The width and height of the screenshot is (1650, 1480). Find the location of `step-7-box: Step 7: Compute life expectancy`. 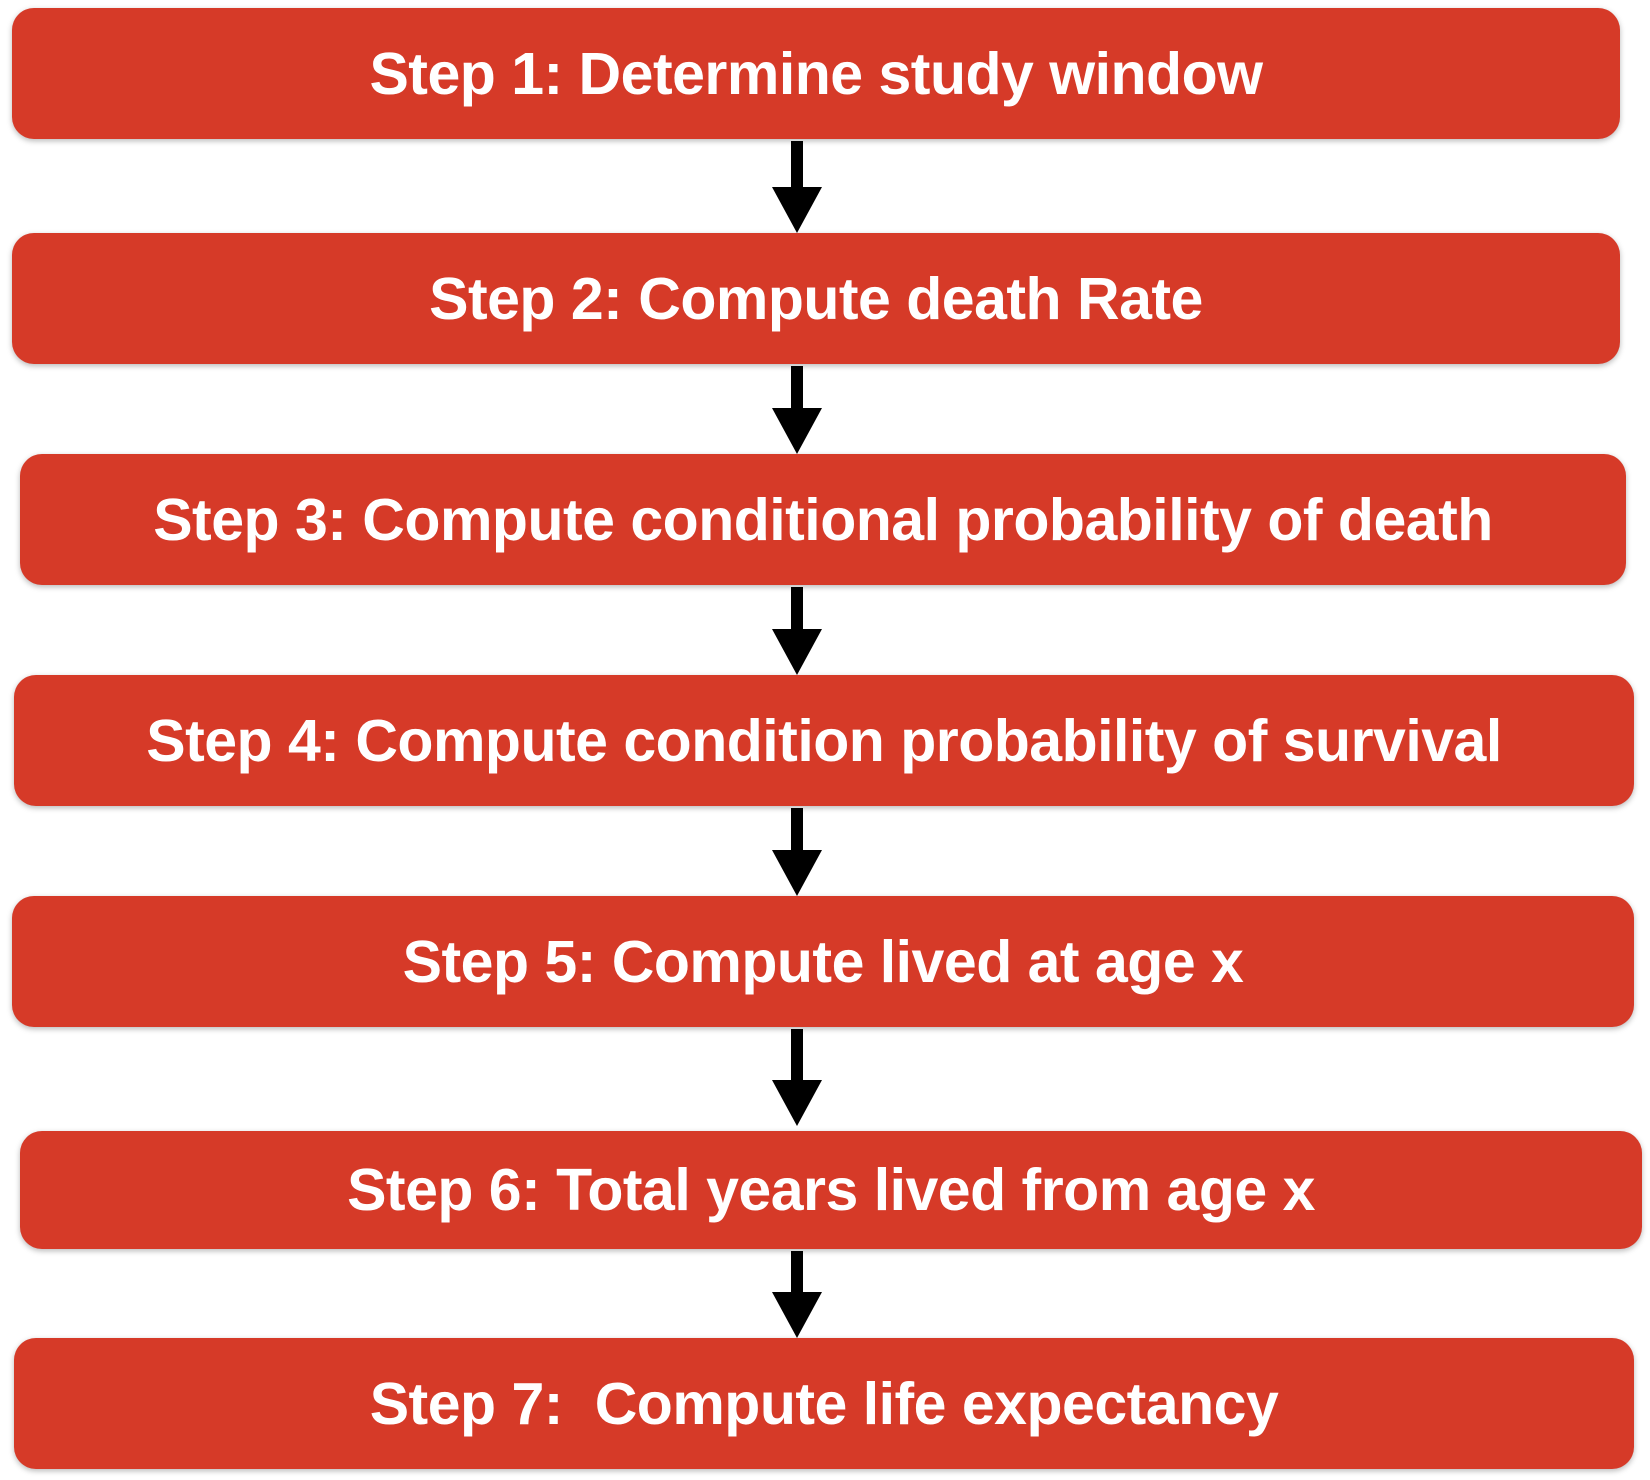

step-7-box: Step 7: Compute life expectancy is located at coordinates (824, 1403).